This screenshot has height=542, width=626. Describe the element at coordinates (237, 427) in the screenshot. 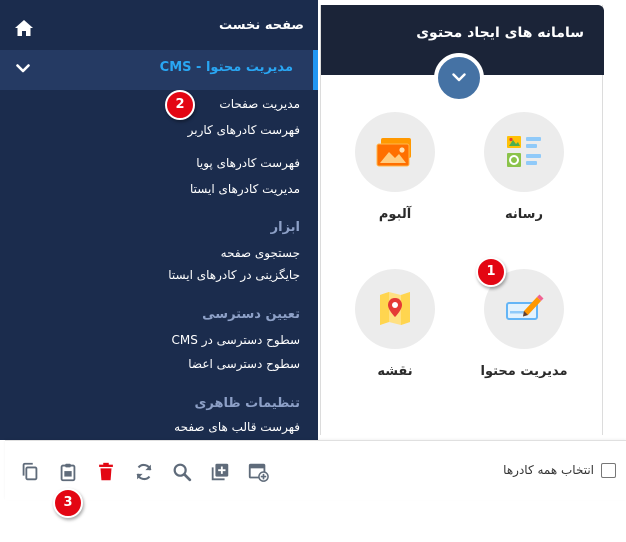

I see `menu-item-page-templates: فهرست قالب های صفحه` at that location.